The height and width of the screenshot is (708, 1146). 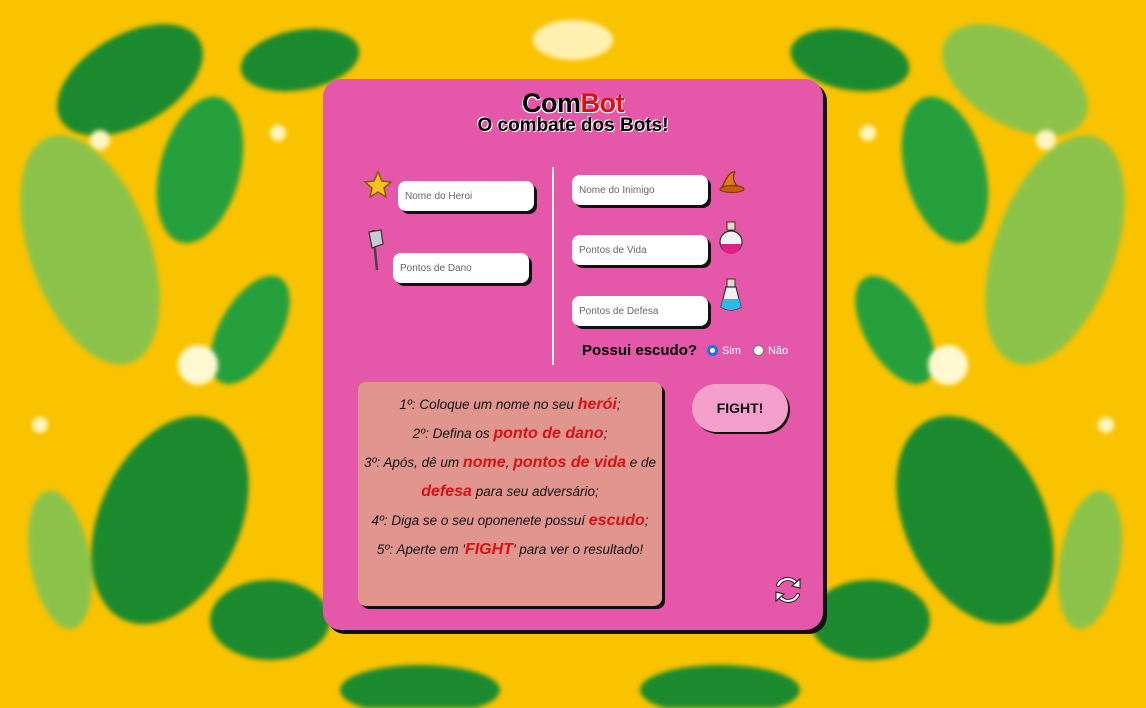 I want to click on instr-text: para seu adversário;, so click(x=535, y=491).